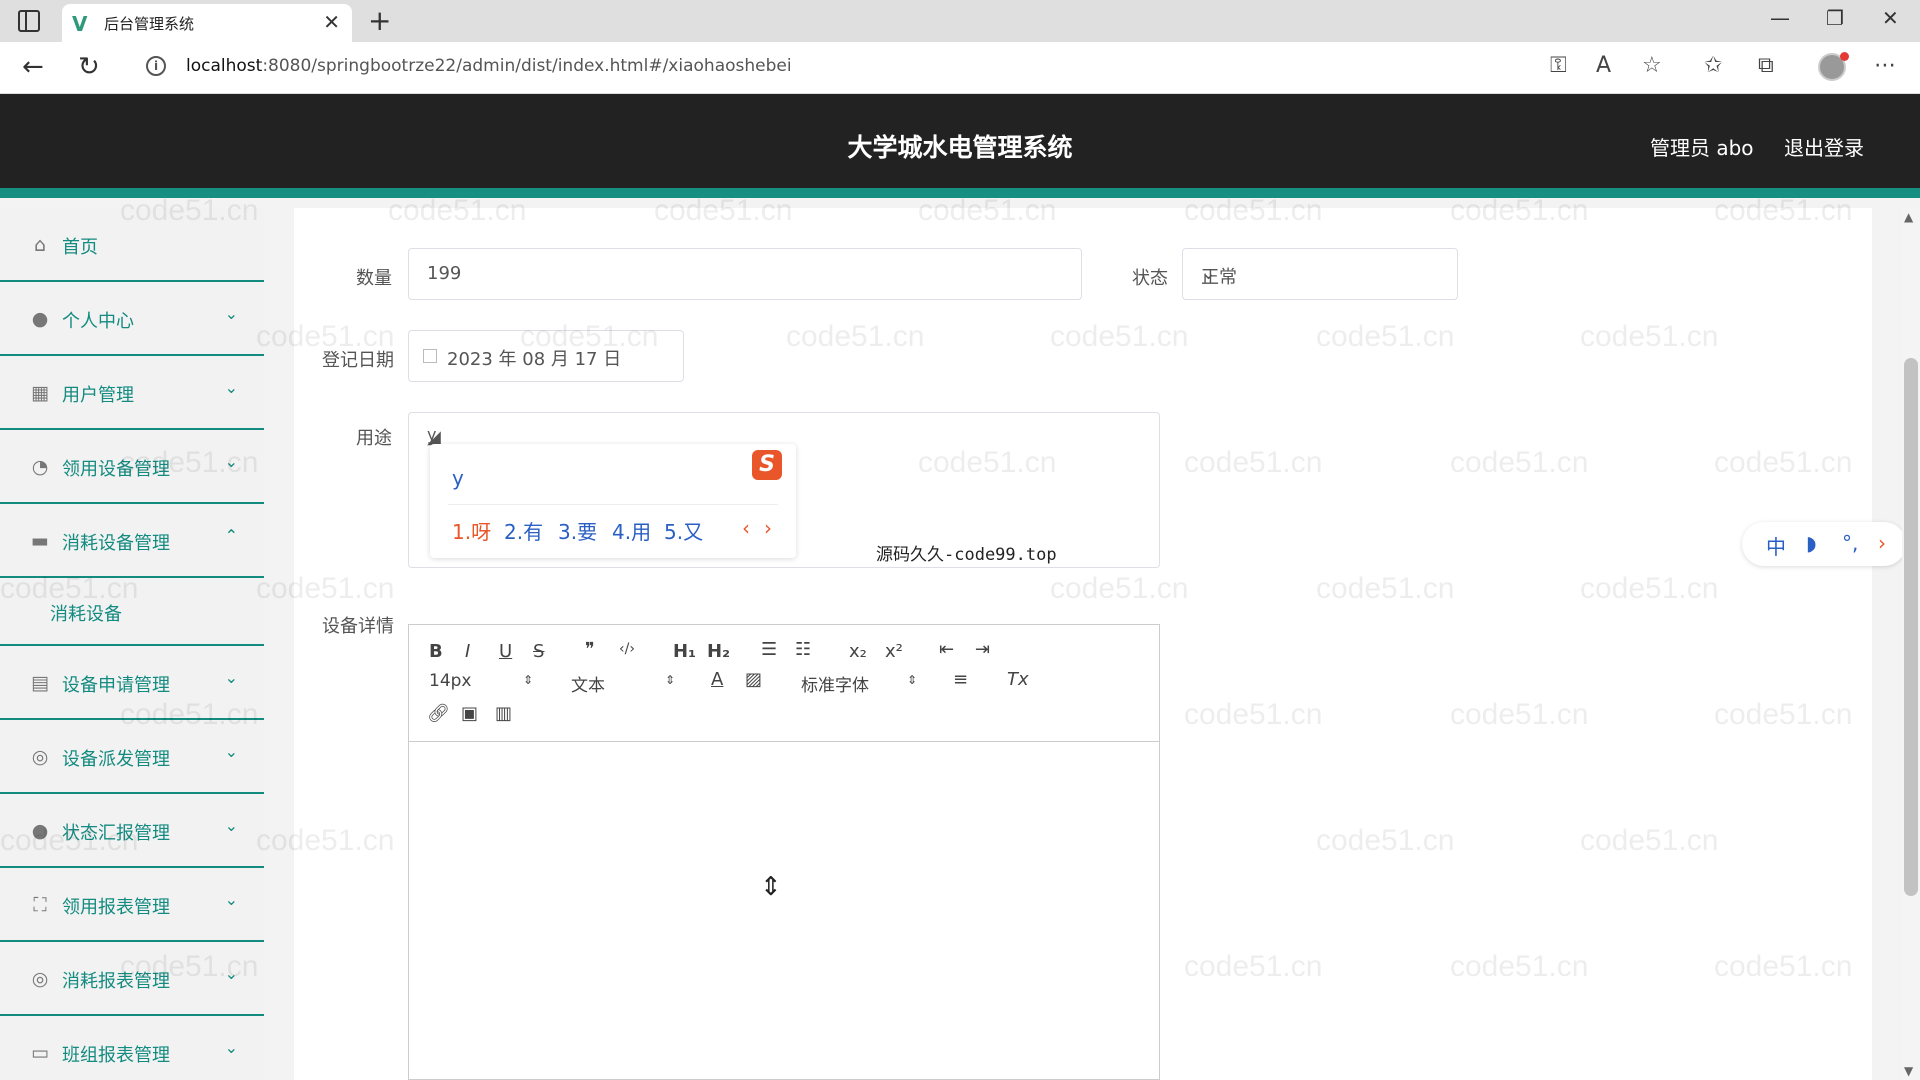  Describe the element at coordinates (374, 438) in the screenshot. I see `usage-label: 用途` at that location.